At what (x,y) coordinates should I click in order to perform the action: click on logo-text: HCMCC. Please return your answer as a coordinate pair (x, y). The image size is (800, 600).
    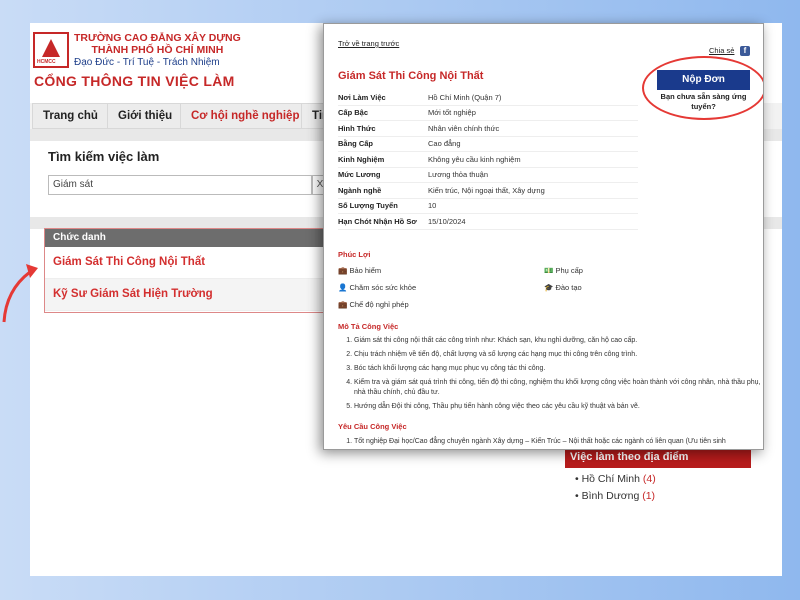
    Looking at the image, I should click on (46, 62).